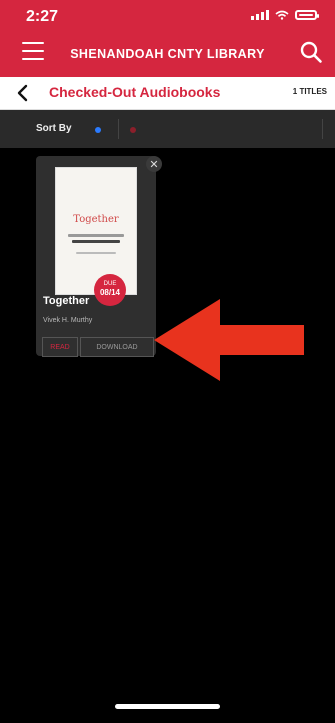  Describe the element at coordinates (96, 253) in the screenshot. I see `cover-author-line` at that location.